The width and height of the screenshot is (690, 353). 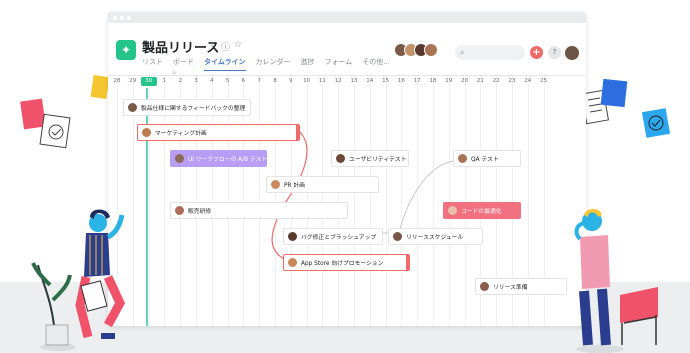 I want to click on tab-timeline: タイムライン, so click(x=225, y=64).